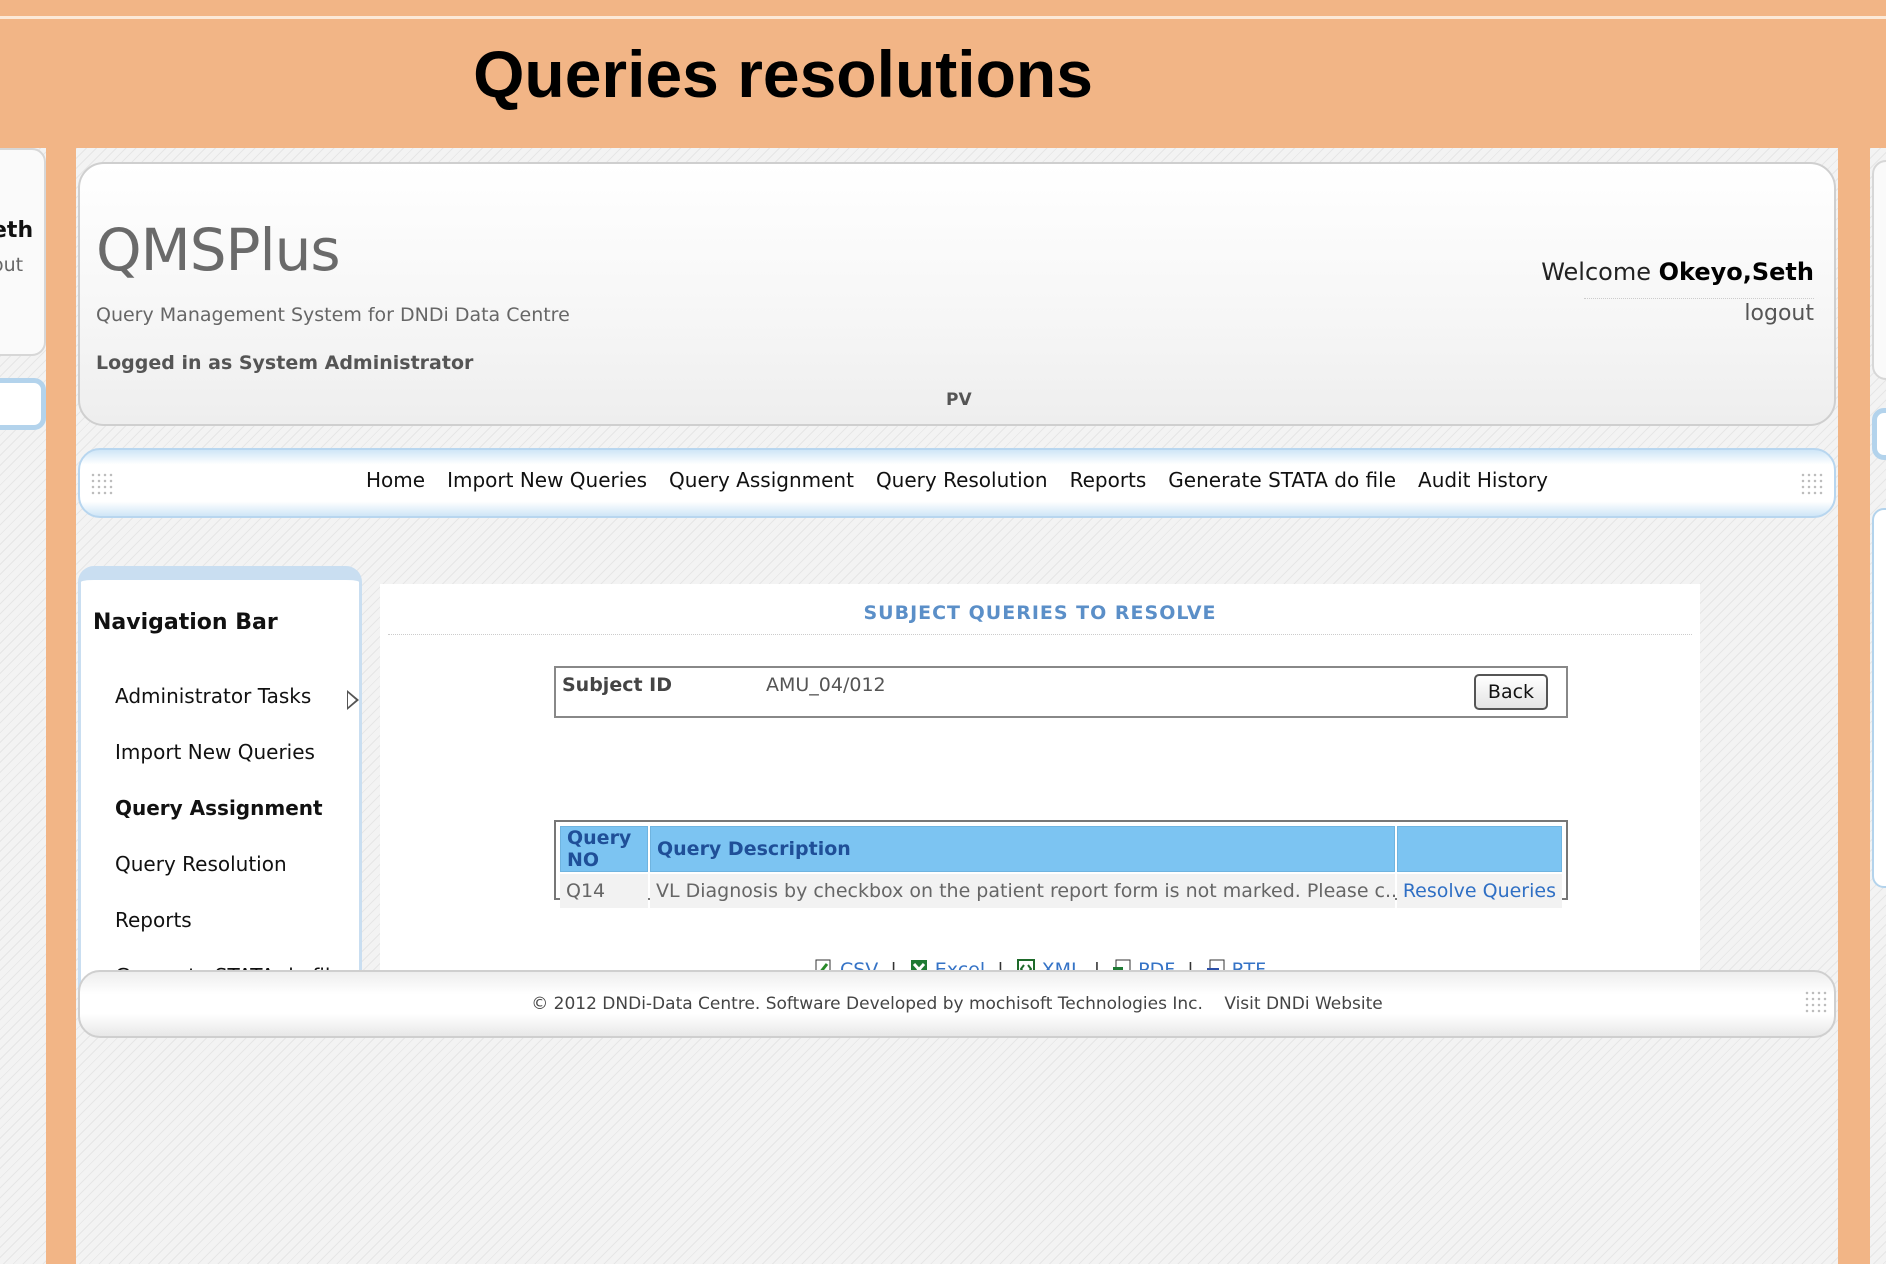 This screenshot has width=1886, height=1264. What do you see at coordinates (1600, 272) in the screenshot?
I see `welcome-prefix: Welcome` at bounding box center [1600, 272].